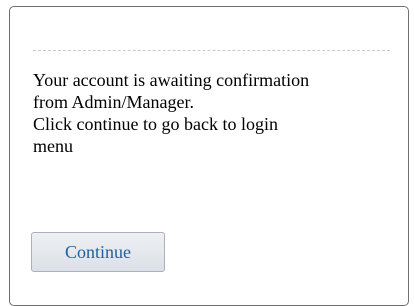 The height and width of the screenshot is (306, 414). I want to click on continue-button: Continue, so click(98, 252).